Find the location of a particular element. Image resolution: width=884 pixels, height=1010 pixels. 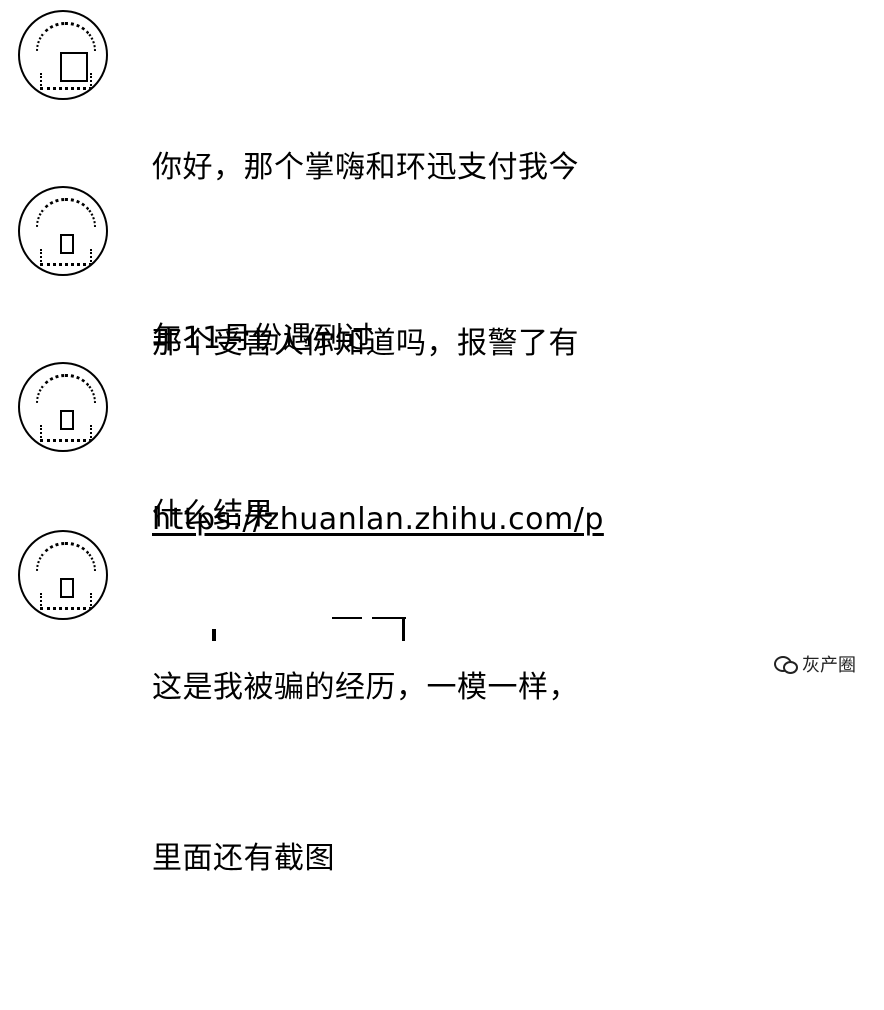

wechat-icon is located at coordinates (786, 664).